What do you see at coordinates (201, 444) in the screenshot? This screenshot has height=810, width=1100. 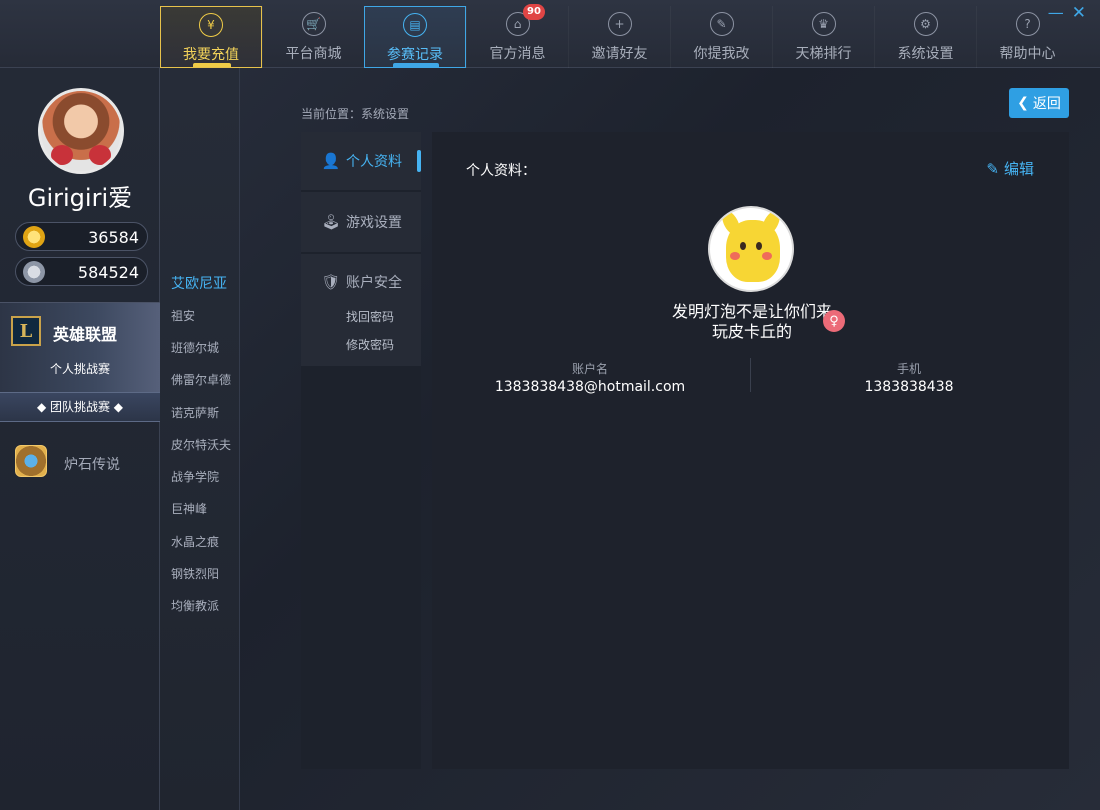 I see `server-item: 皮尔特沃夫` at bounding box center [201, 444].